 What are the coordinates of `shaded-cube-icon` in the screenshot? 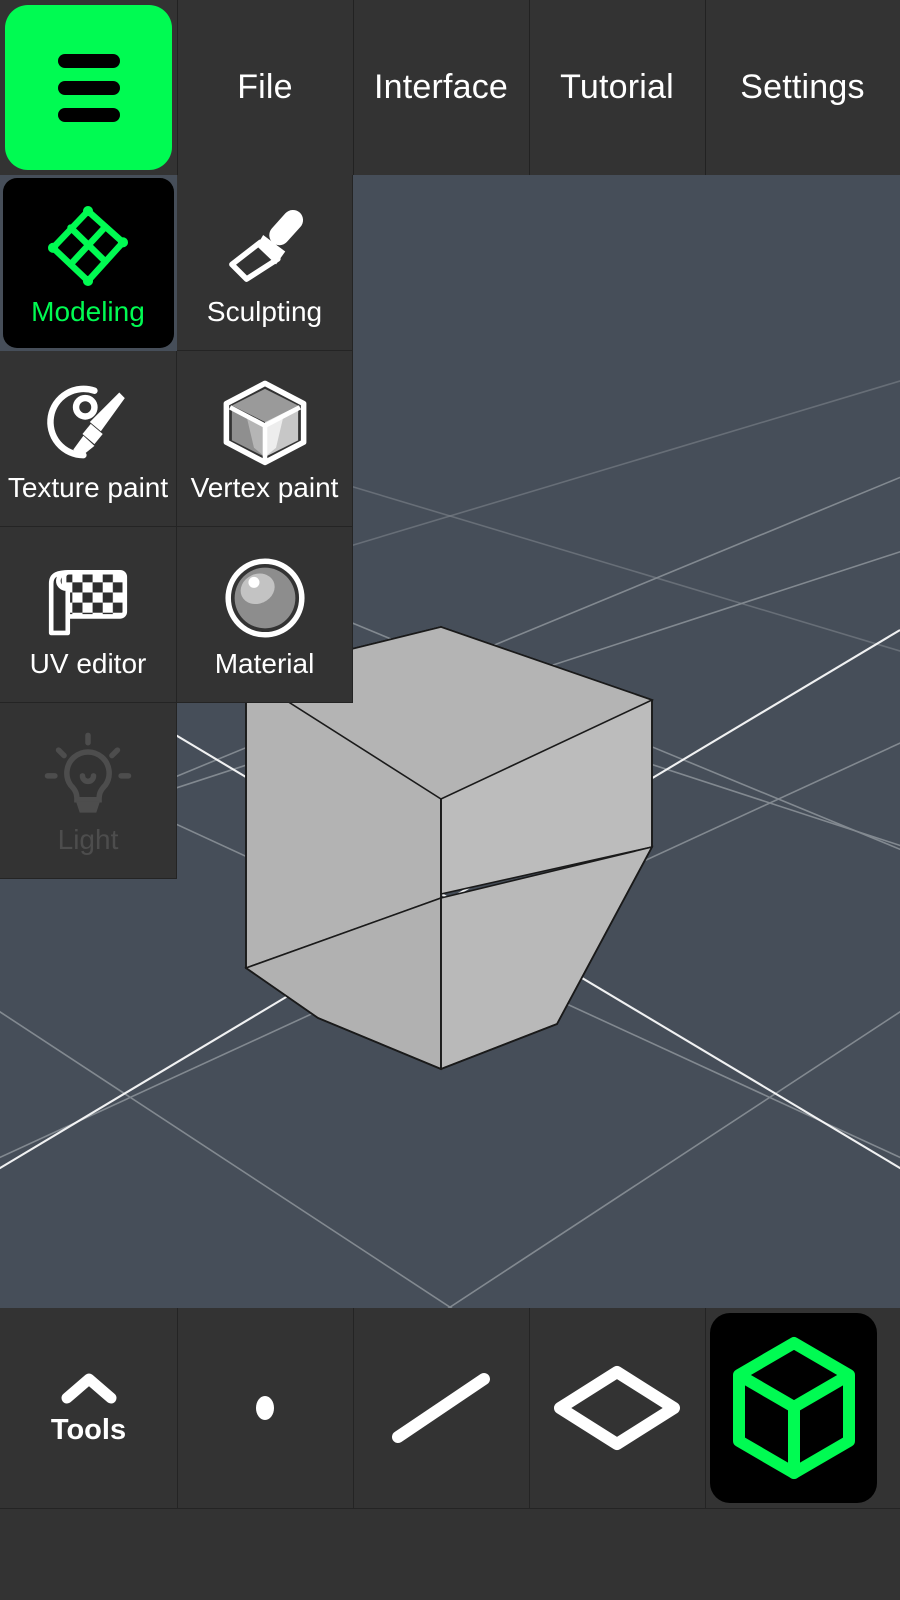 It's located at (264, 422).